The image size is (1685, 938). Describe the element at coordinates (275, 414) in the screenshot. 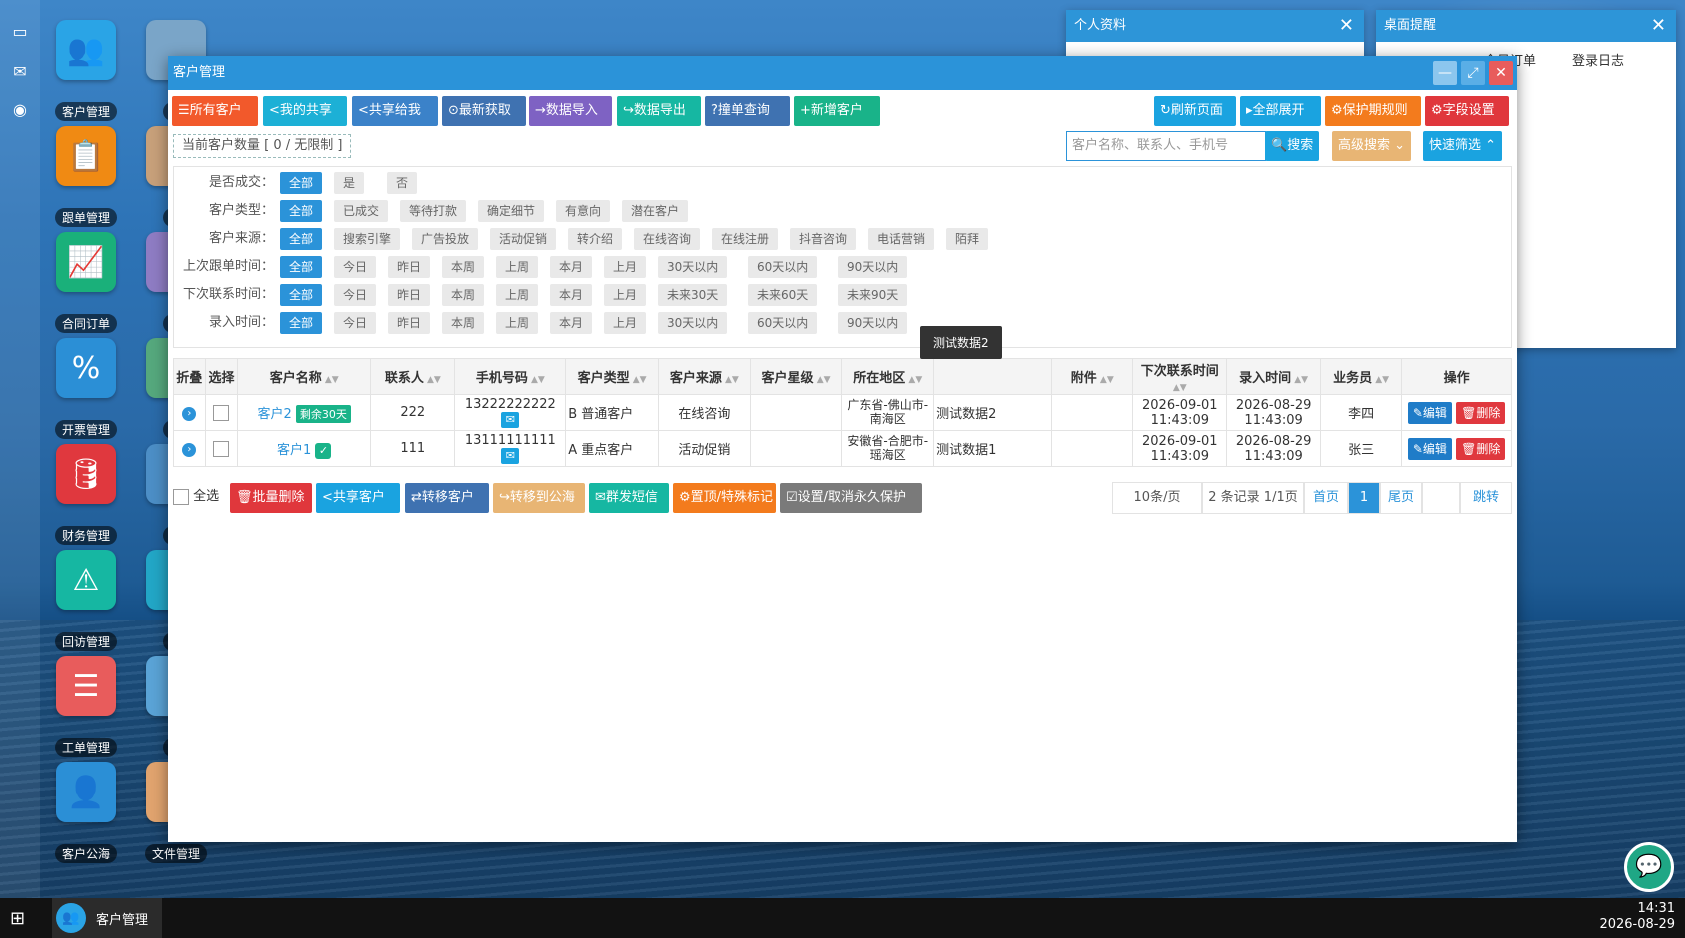

I see `customer-name-link: 客户2` at that location.